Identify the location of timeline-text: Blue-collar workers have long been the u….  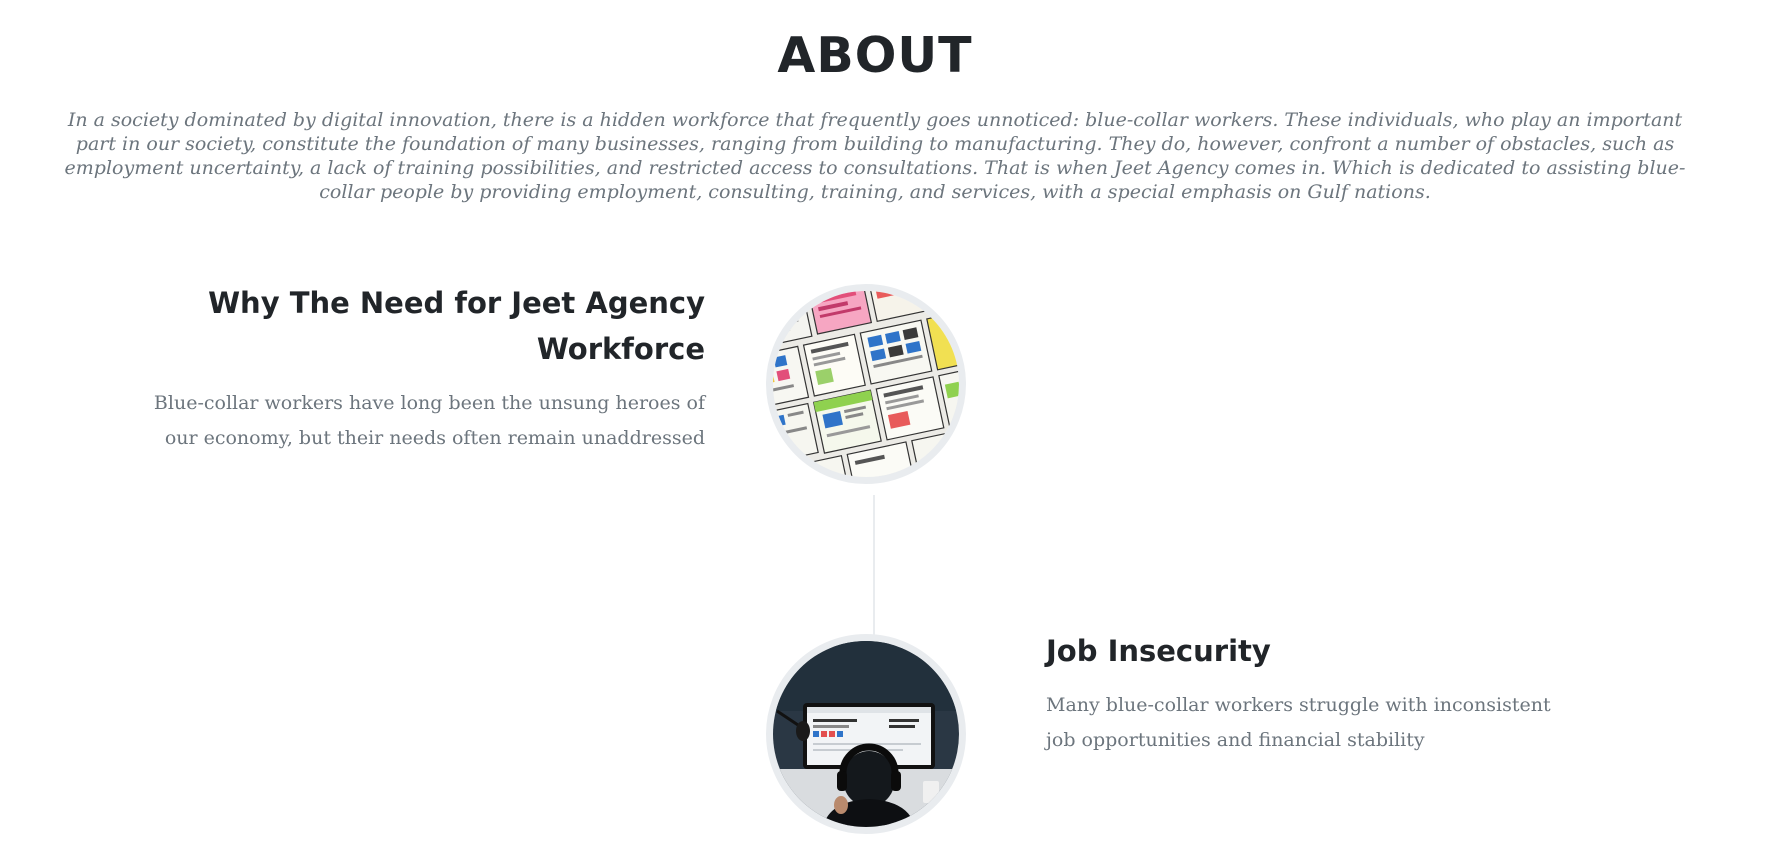
(429, 420).